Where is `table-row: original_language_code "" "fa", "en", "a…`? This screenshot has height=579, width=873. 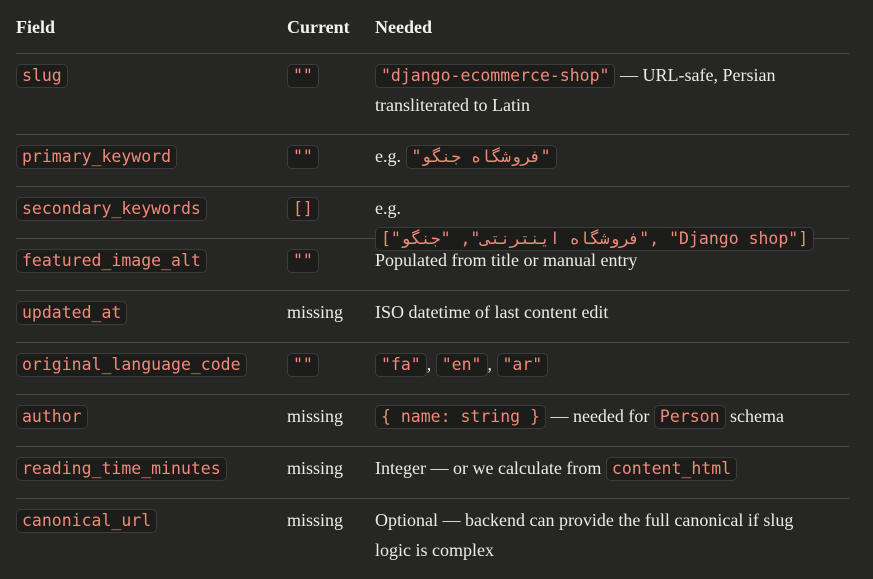 table-row: original_language_code "" "fa", "en", "a… is located at coordinates (432, 369).